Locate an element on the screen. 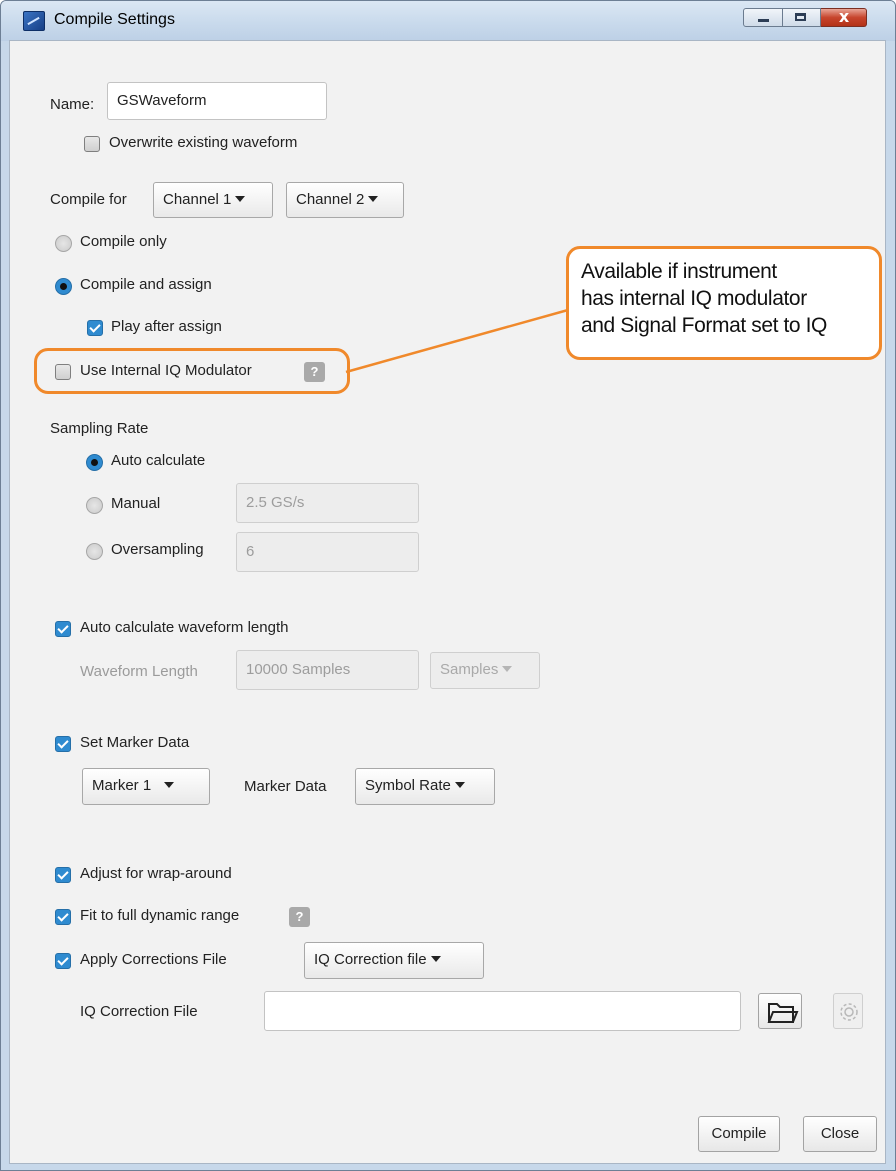 The image size is (896, 1171). name-input: GSWaveform is located at coordinates (217, 101).